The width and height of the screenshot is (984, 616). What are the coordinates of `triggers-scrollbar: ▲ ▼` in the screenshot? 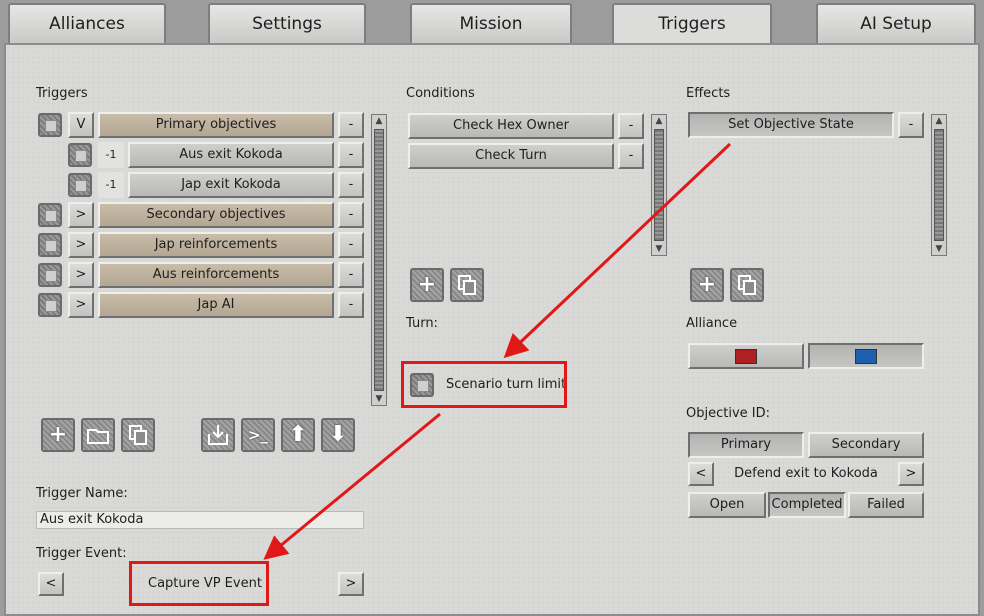 It's located at (379, 260).